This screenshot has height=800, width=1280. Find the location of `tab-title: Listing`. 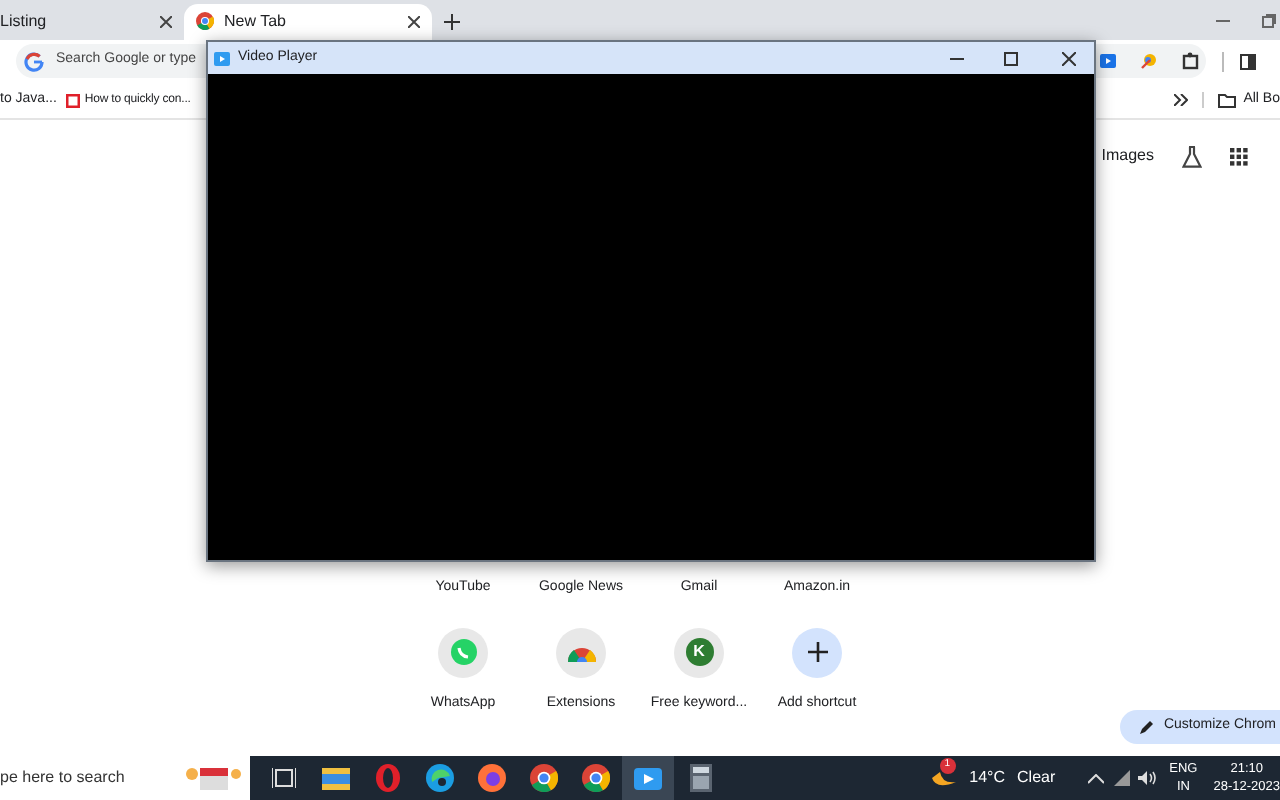

tab-title: Listing is located at coordinates (24, 21).